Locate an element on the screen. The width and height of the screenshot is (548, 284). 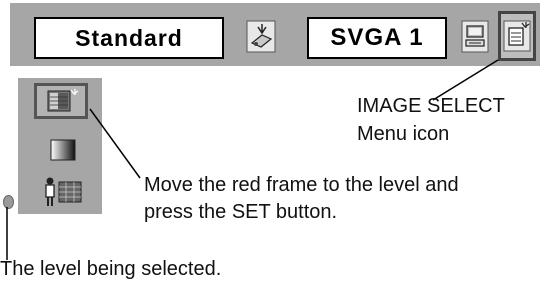
level-selected-label: The level being selected. is located at coordinates (111, 269).